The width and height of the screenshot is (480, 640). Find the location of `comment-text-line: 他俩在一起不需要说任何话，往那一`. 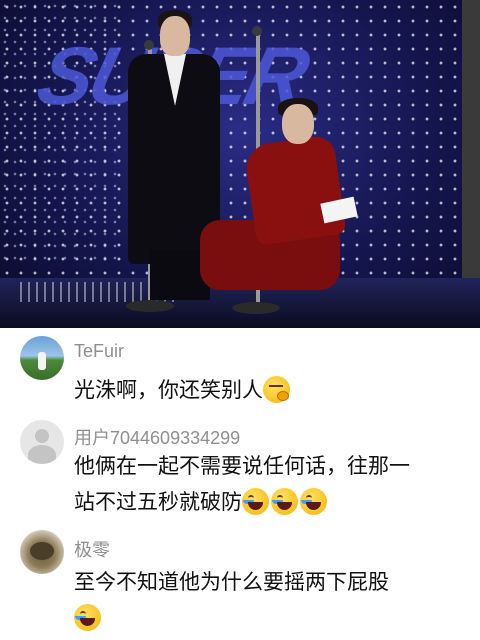

comment-text-line: 他俩在一起不需要说任何话，往那一 is located at coordinates (242, 466).